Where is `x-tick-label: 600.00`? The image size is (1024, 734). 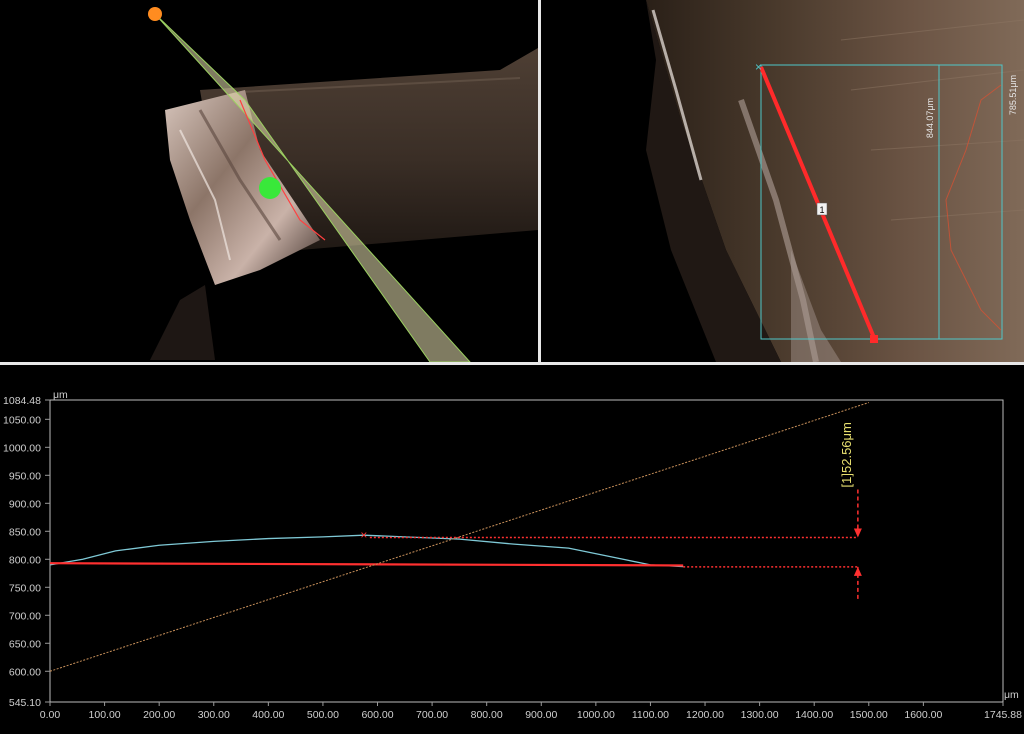
x-tick-label: 600.00 is located at coordinates (377, 715).